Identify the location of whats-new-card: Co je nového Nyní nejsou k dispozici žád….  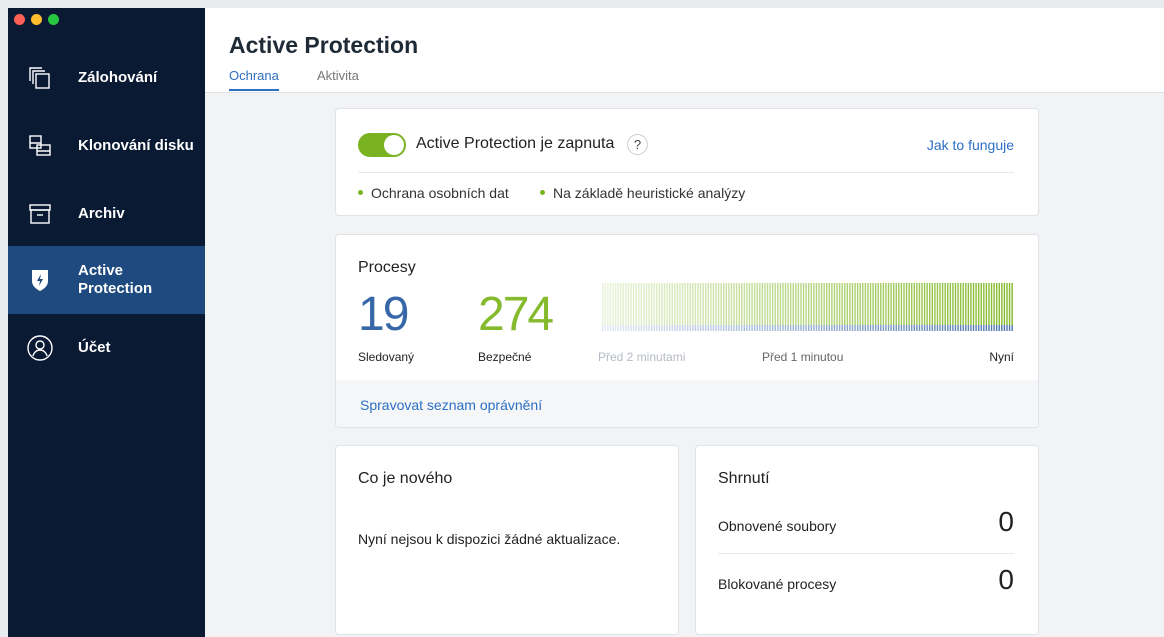
(507, 540).